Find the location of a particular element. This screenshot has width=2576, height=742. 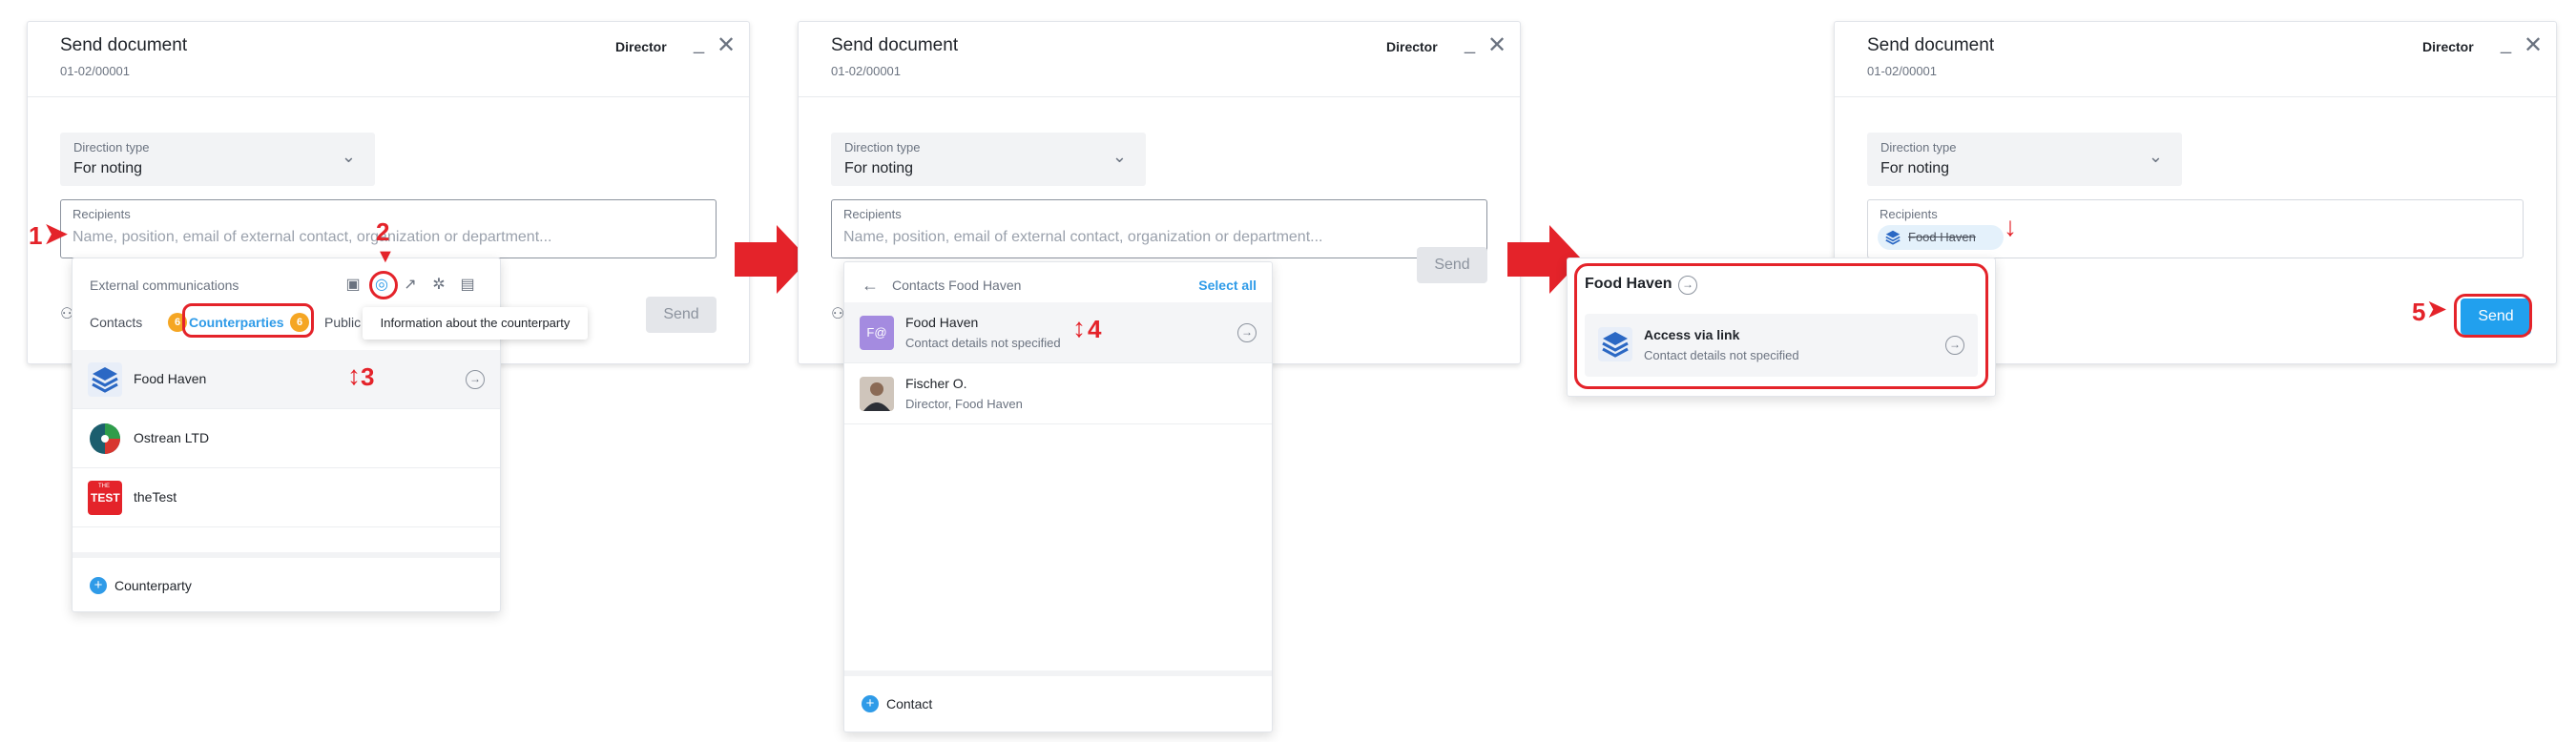

email-avatar: F@ is located at coordinates (877, 333).